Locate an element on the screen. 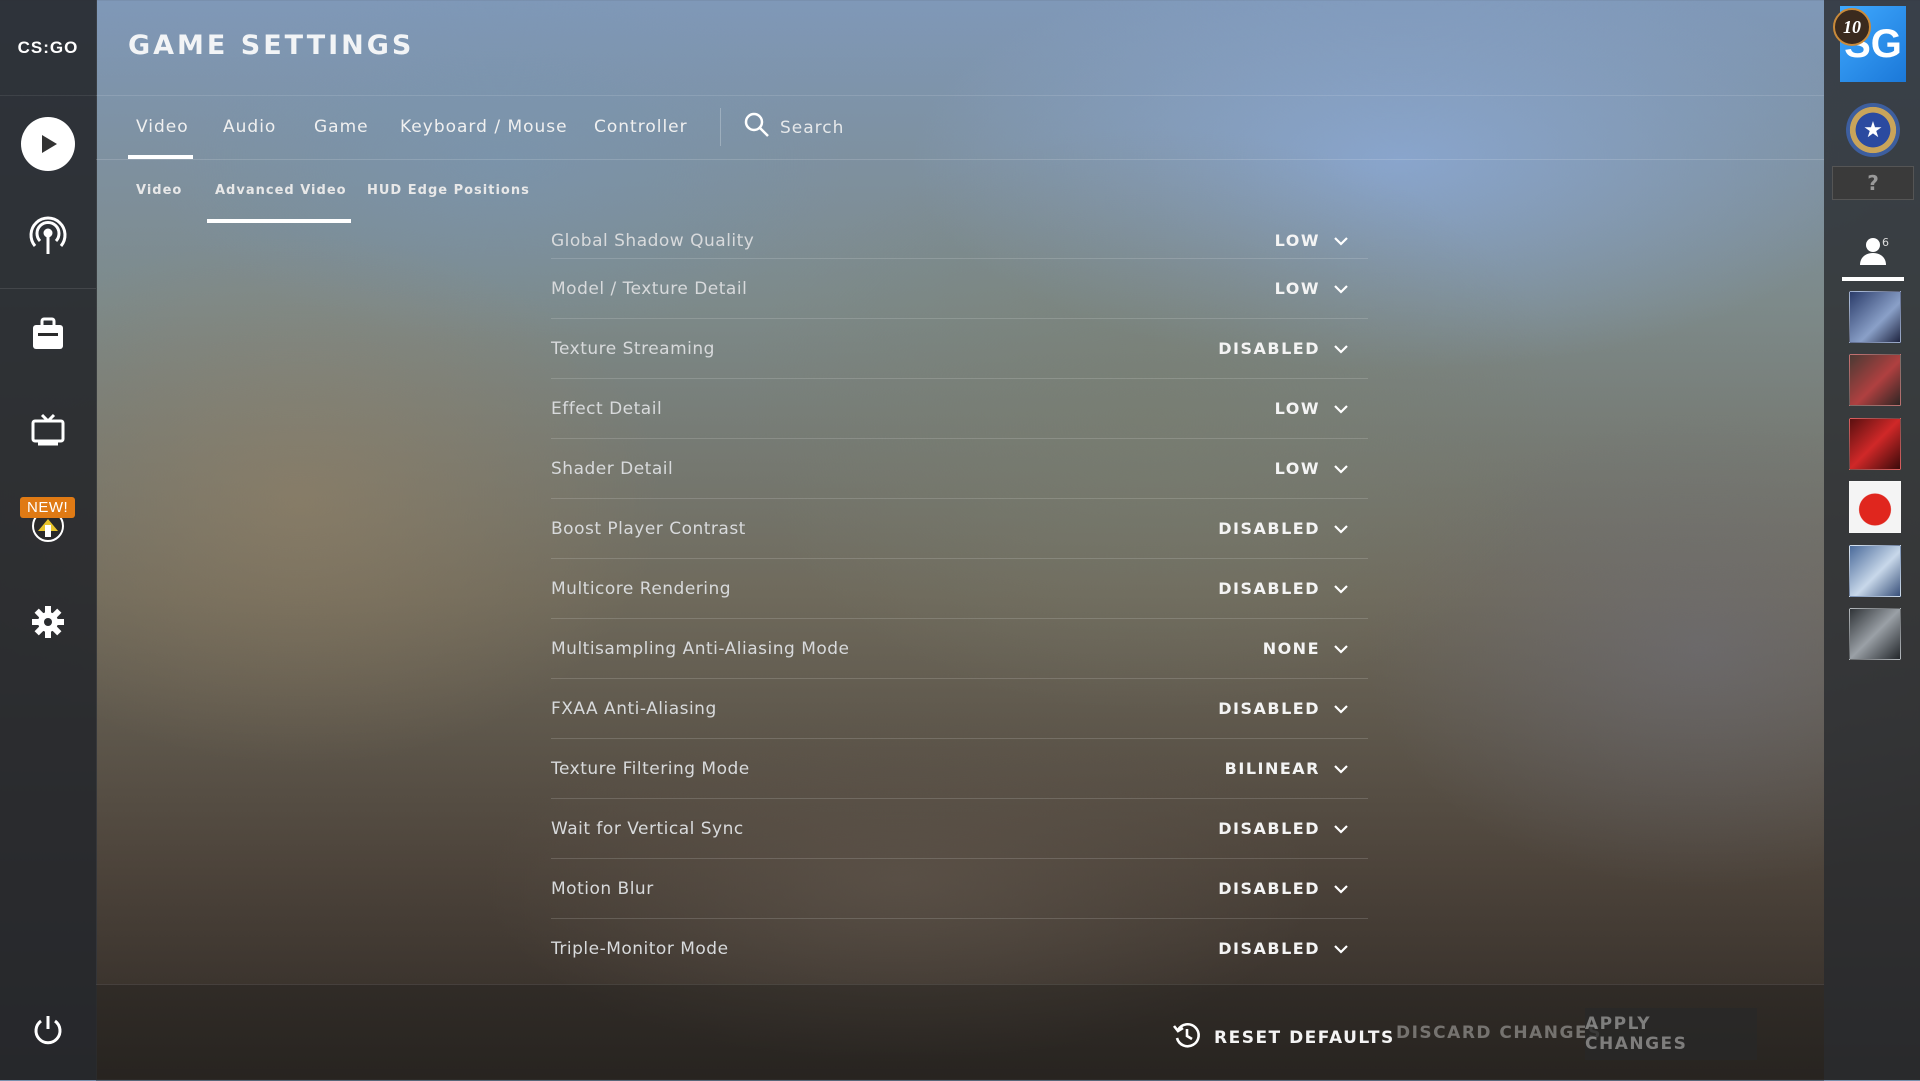  settings-button is located at coordinates (48, 624).